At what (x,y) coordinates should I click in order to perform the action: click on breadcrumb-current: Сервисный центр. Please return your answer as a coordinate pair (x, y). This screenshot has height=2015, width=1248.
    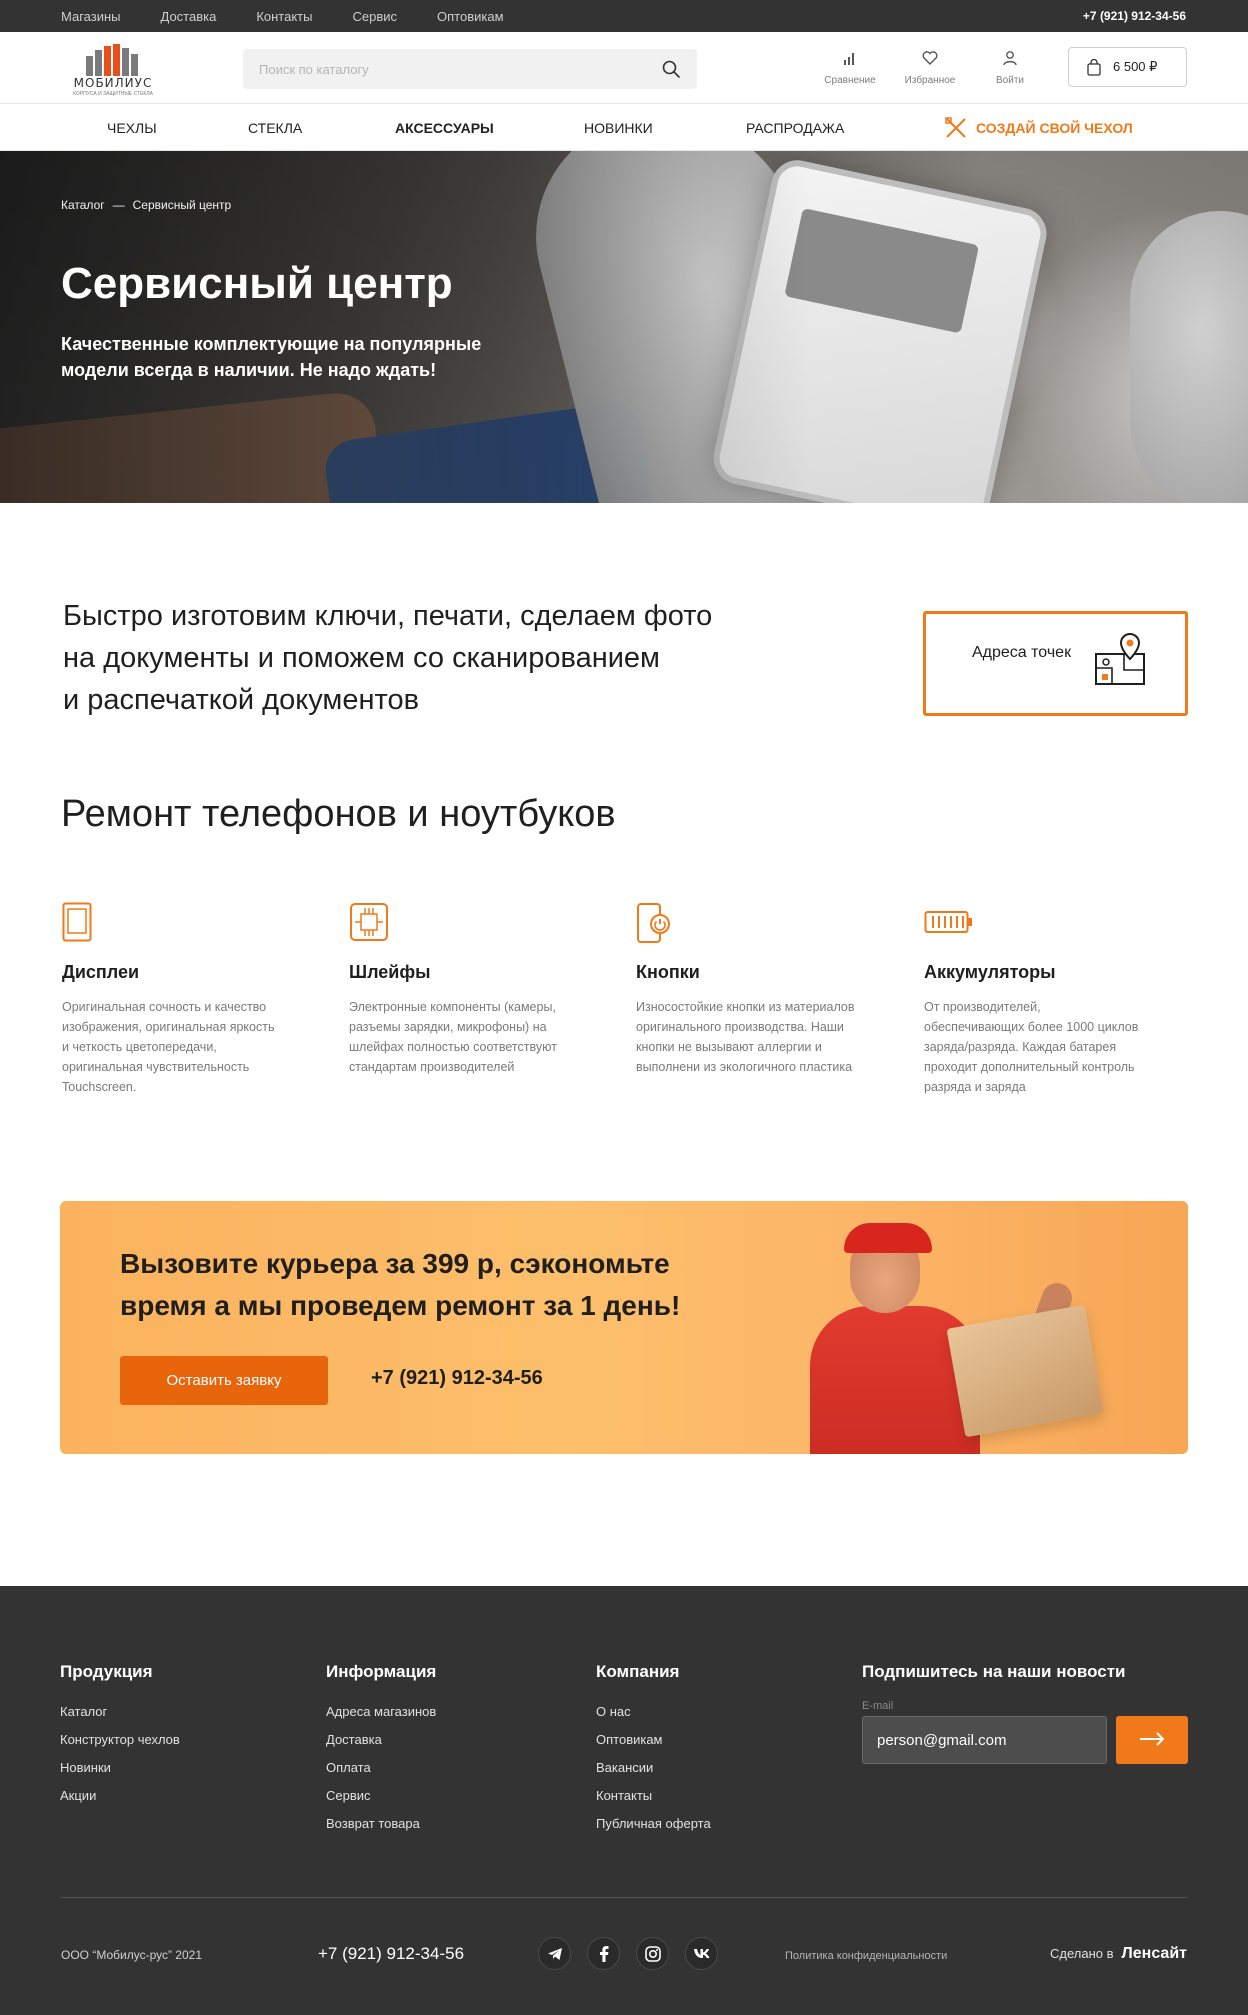
    Looking at the image, I should click on (182, 205).